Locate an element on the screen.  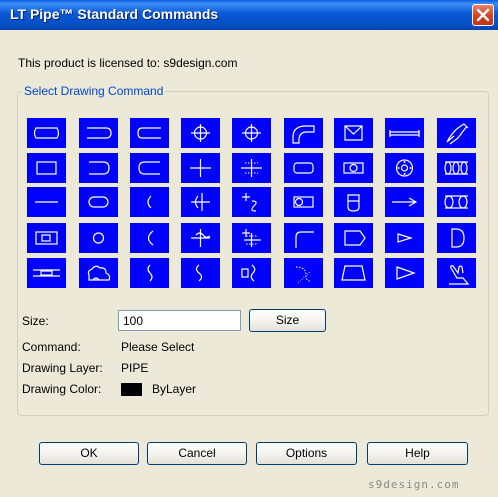
cross-icon is located at coordinates (200, 168).